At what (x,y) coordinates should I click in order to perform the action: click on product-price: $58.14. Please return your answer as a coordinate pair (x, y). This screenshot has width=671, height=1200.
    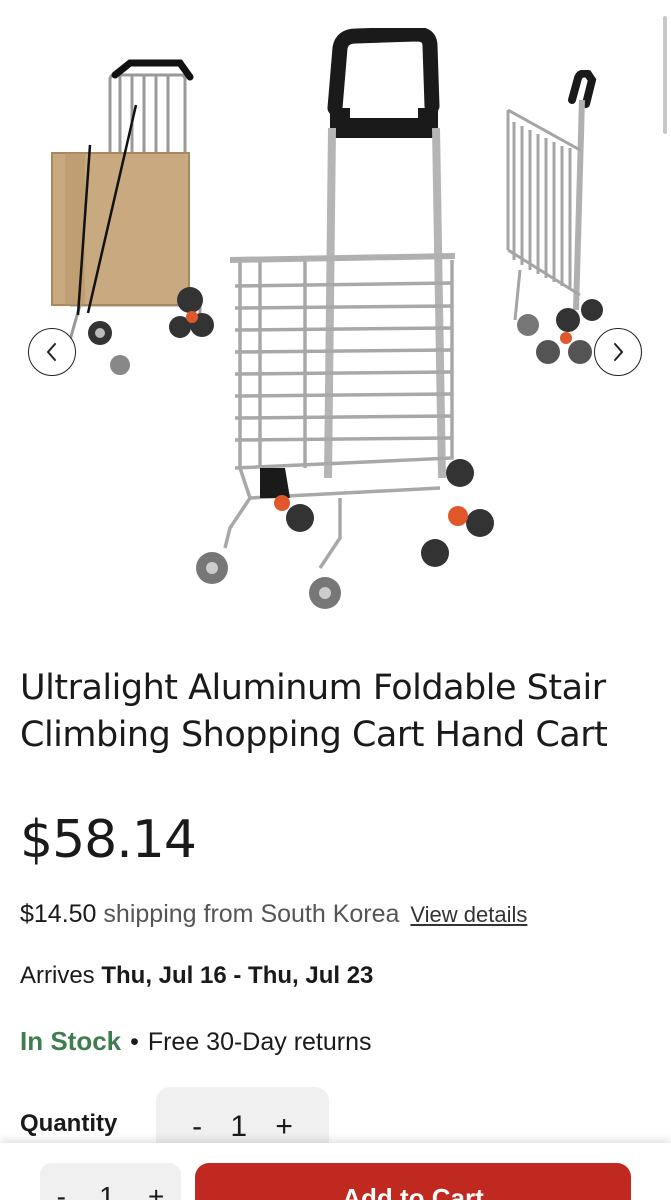
    Looking at the image, I should click on (108, 840).